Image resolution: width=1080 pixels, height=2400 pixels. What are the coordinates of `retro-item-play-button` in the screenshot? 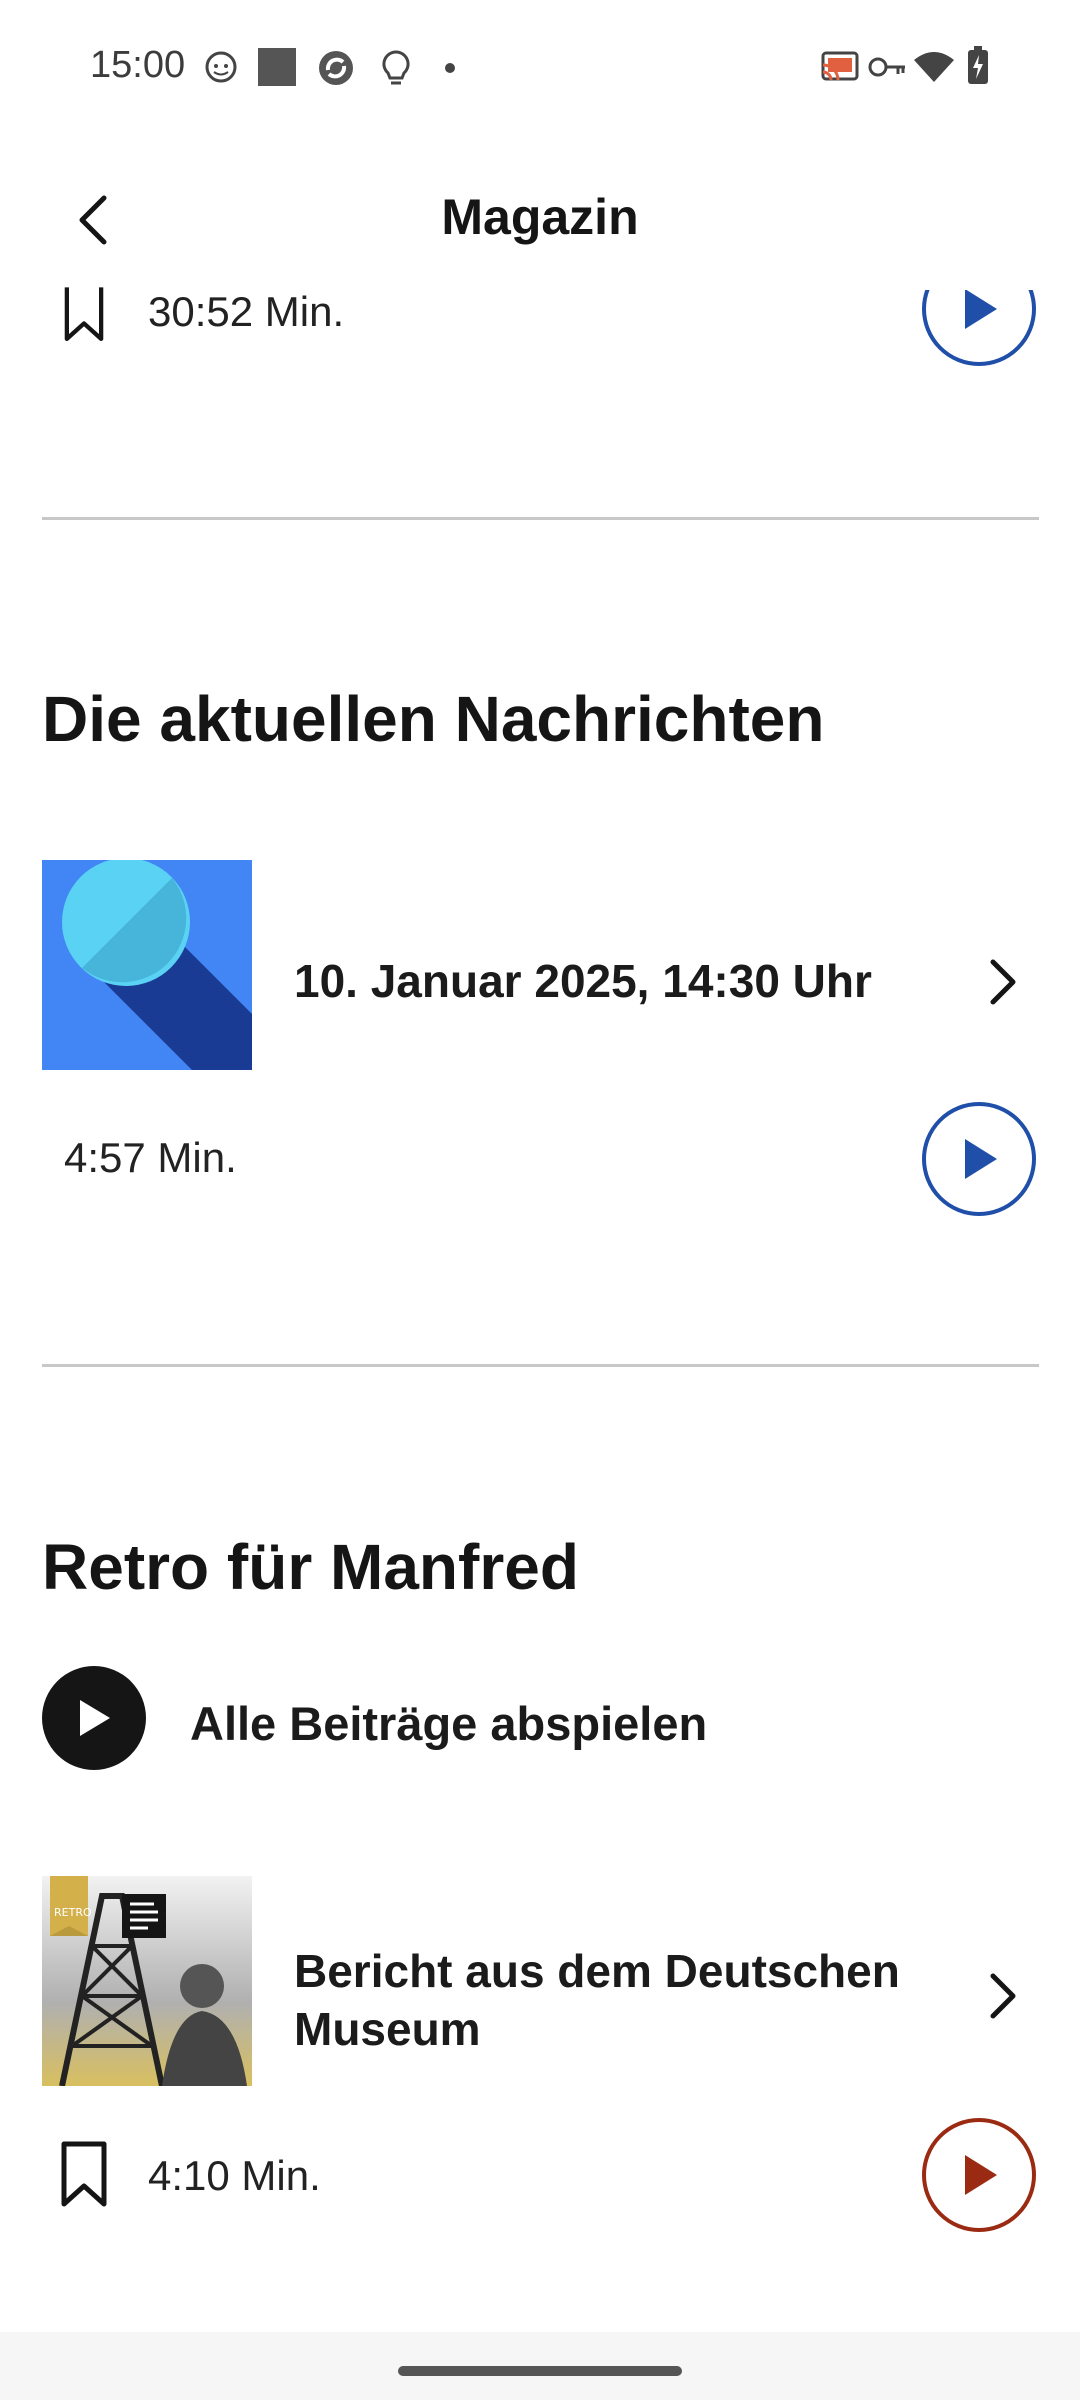 It's located at (979, 2175).